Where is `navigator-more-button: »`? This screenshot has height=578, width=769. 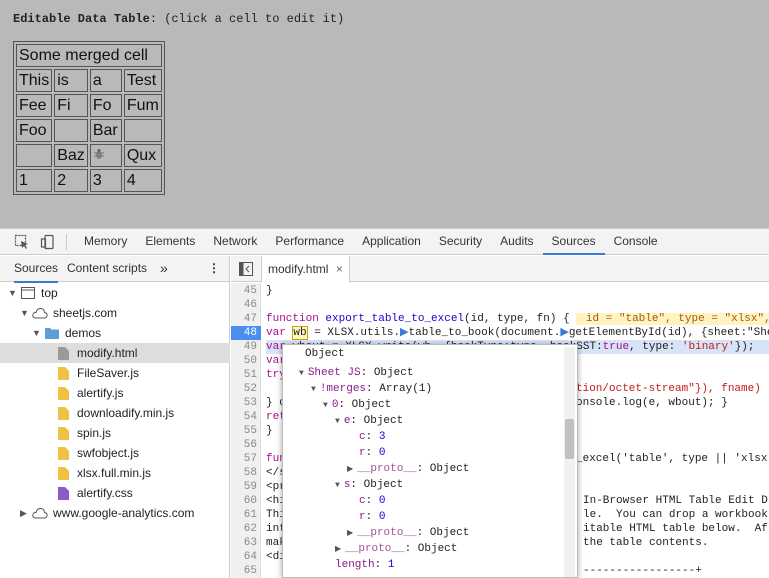 navigator-more-button: » is located at coordinates (164, 268).